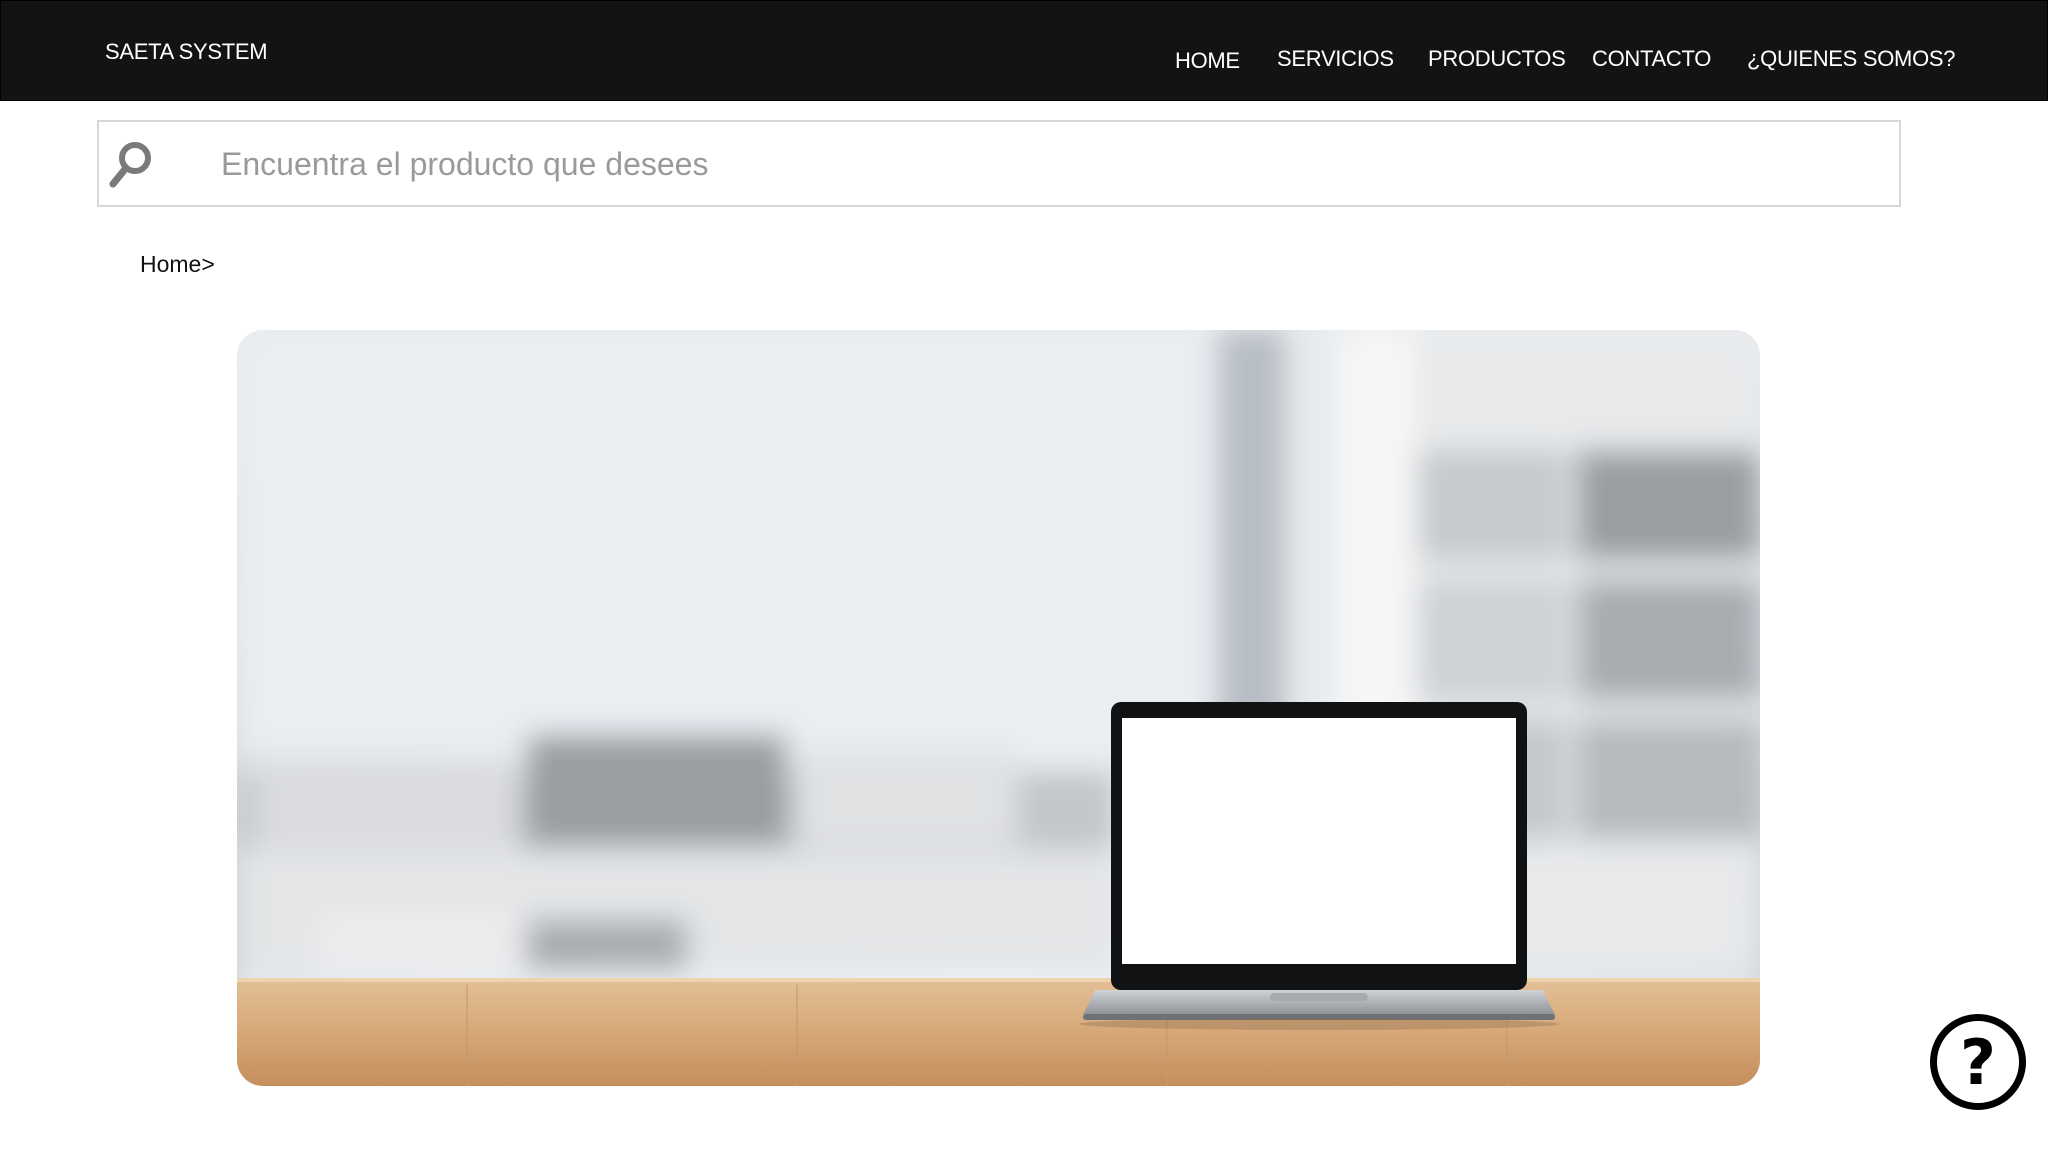 This screenshot has width=2048, height=1152. I want to click on breadcrumb: Home>, so click(177, 264).